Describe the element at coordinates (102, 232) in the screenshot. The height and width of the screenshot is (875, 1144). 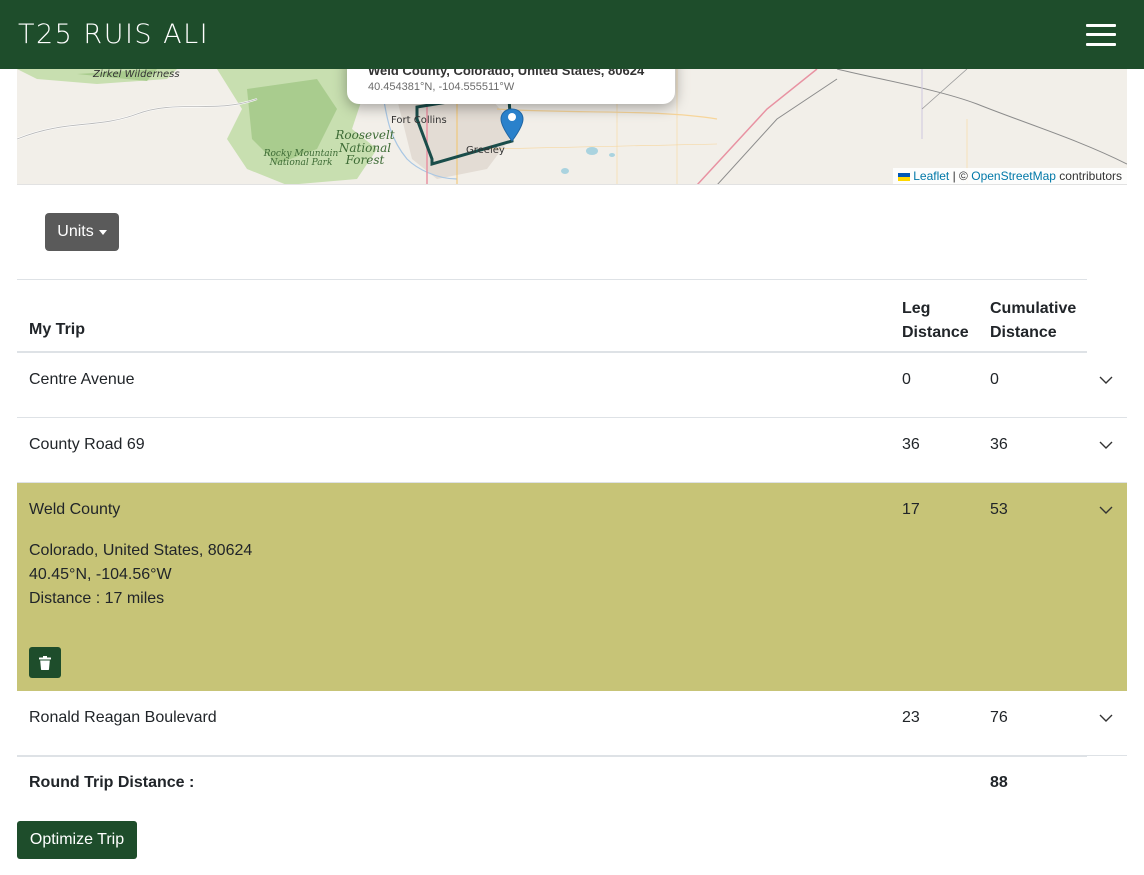
I see `caret-down-icon` at that location.